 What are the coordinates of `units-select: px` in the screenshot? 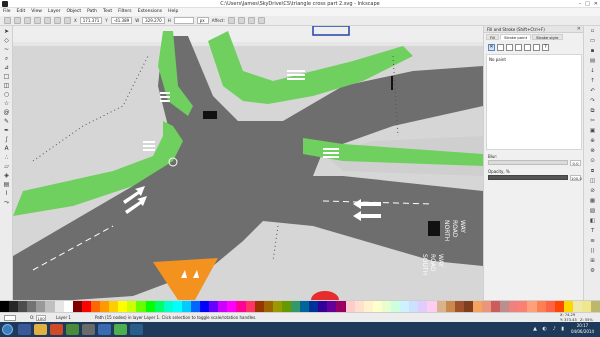 It's located at (202, 20).